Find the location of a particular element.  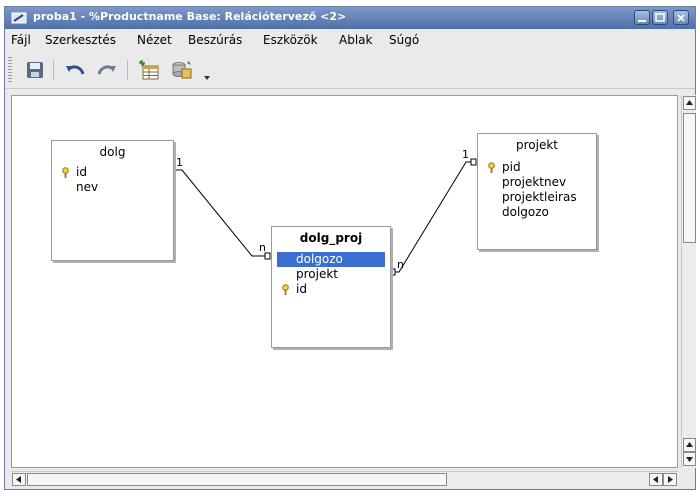

field-list: pid projektnev projektleiras dolgozo is located at coordinates (537, 202).